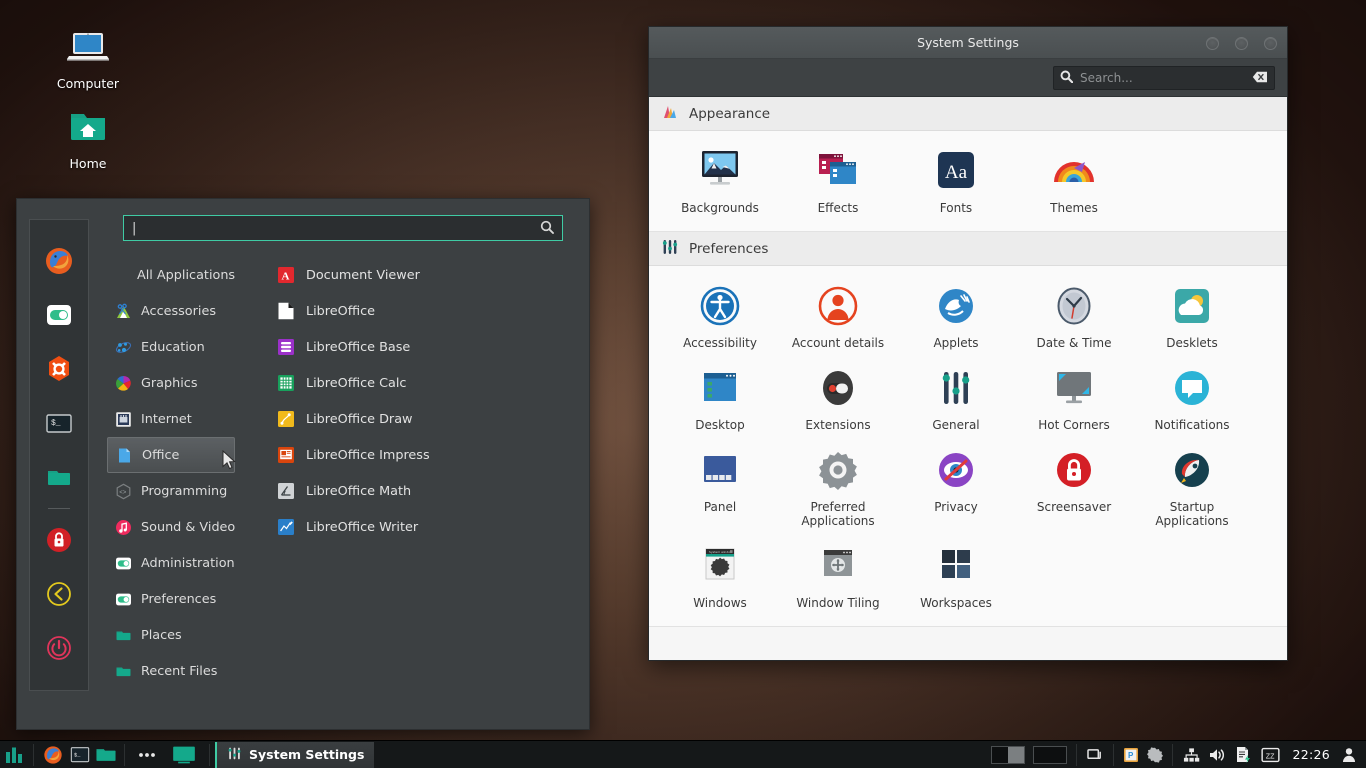 This screenshot has height=768, width=1366. What do you see at coordinates (720, 488) in the screenshot?
I see `tile-panel: Panel` at bounding box center [720, 488].